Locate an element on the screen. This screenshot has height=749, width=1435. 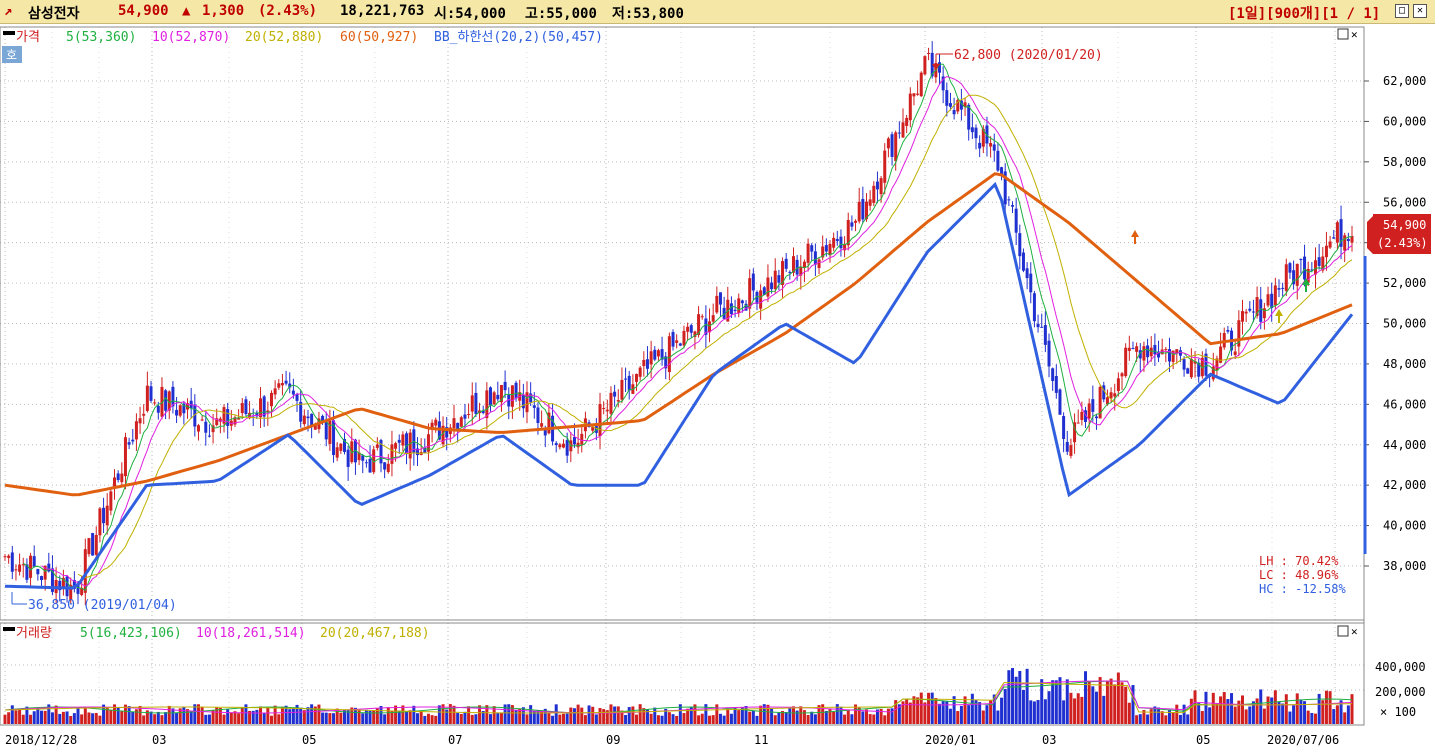
period-controls: [1일][900개][1 / 1] is located at coordinates (1304, 13).